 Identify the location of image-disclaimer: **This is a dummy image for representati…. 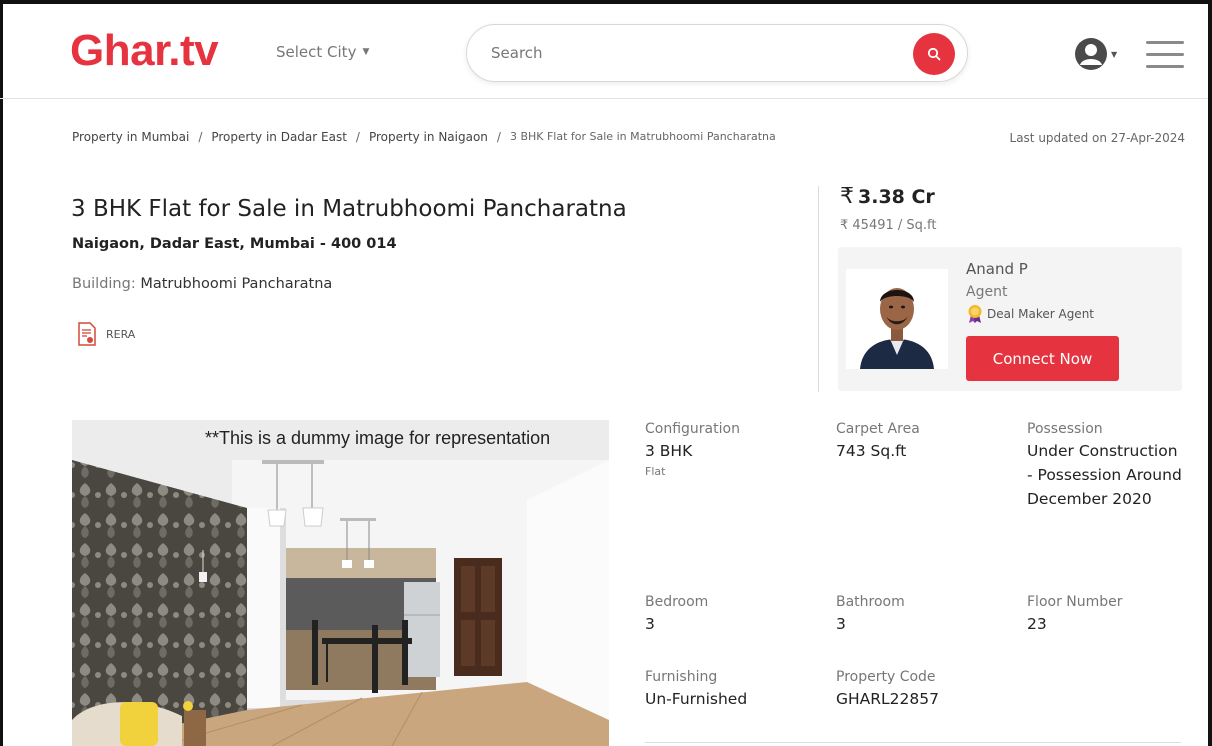
(378, 438).